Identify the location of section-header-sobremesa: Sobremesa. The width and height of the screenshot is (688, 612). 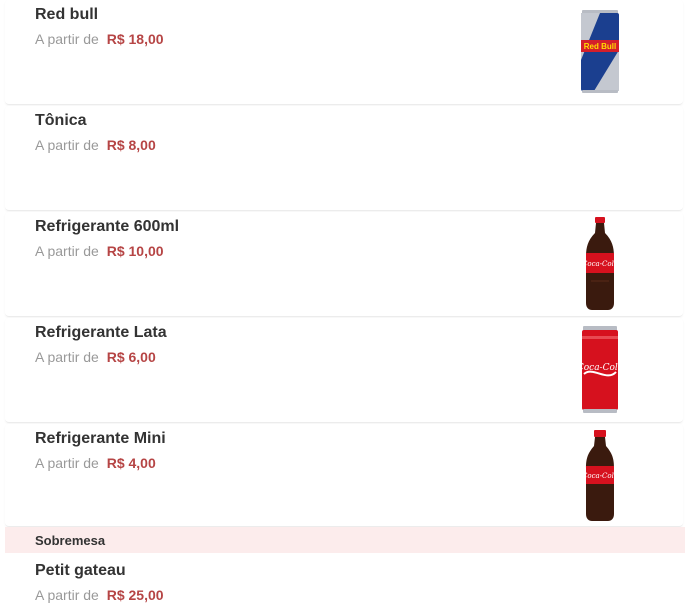
(345, 540).